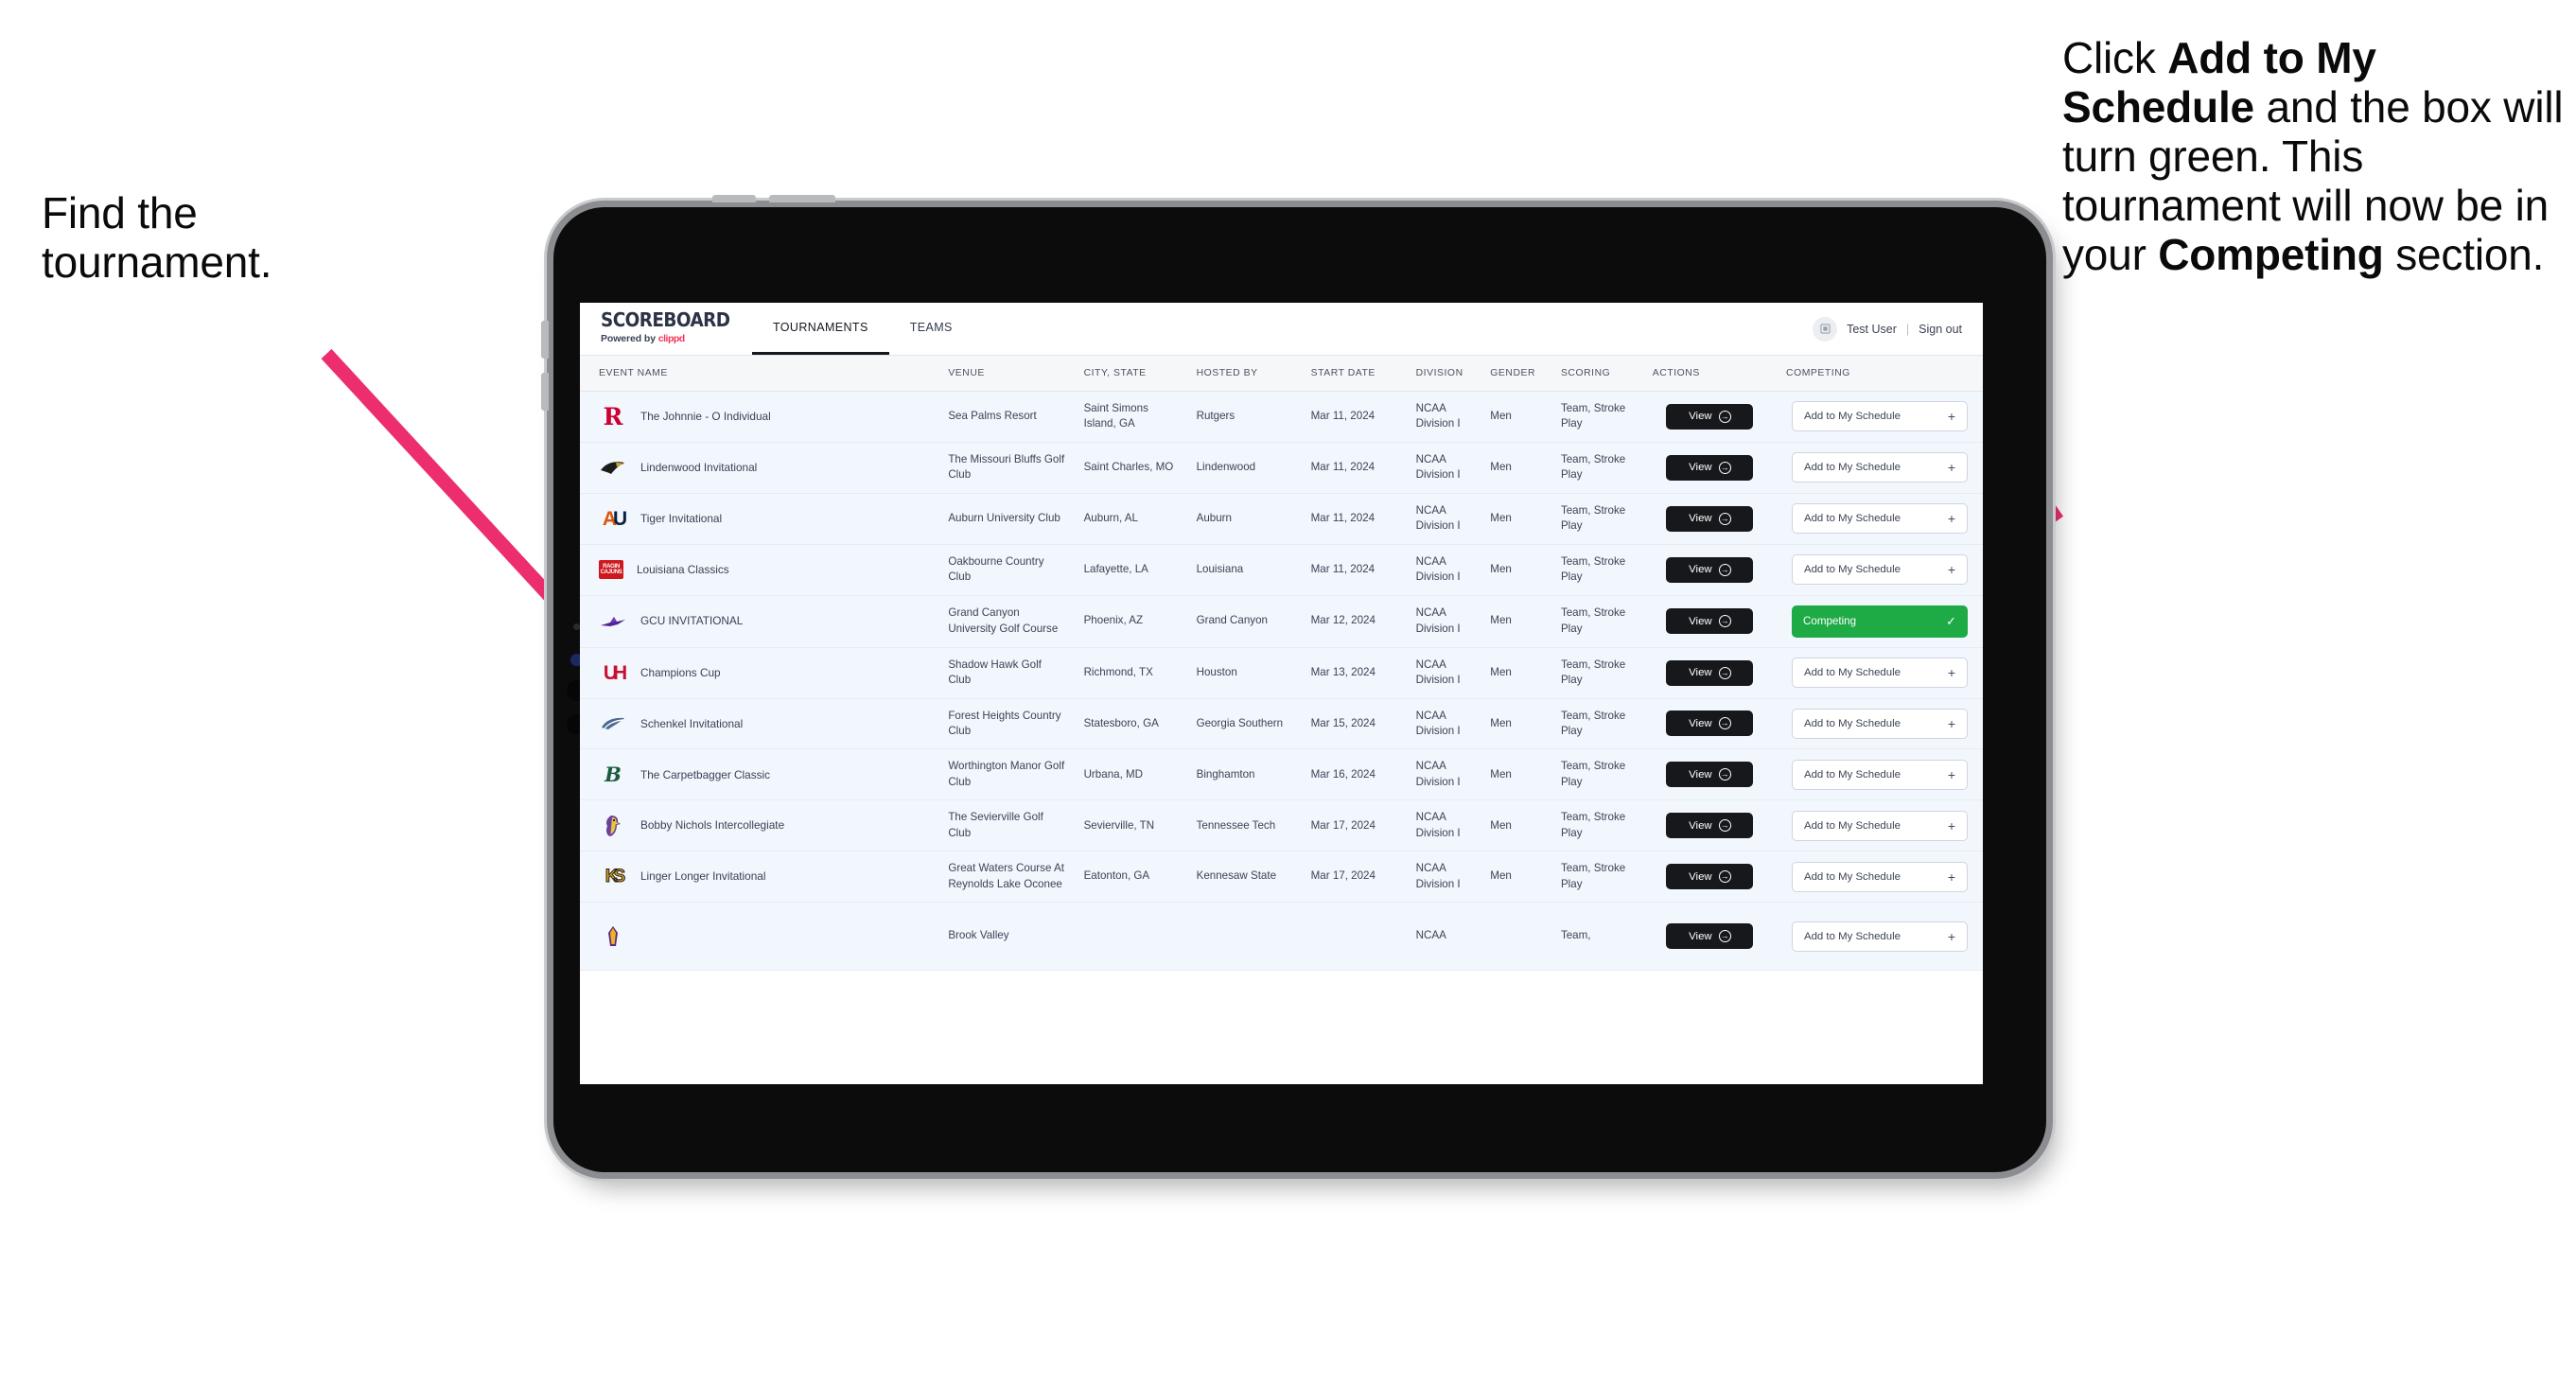 The width and height of the screenshot is (2576, 1386). I want to click on account-username: Test User, so click(1872, 329).